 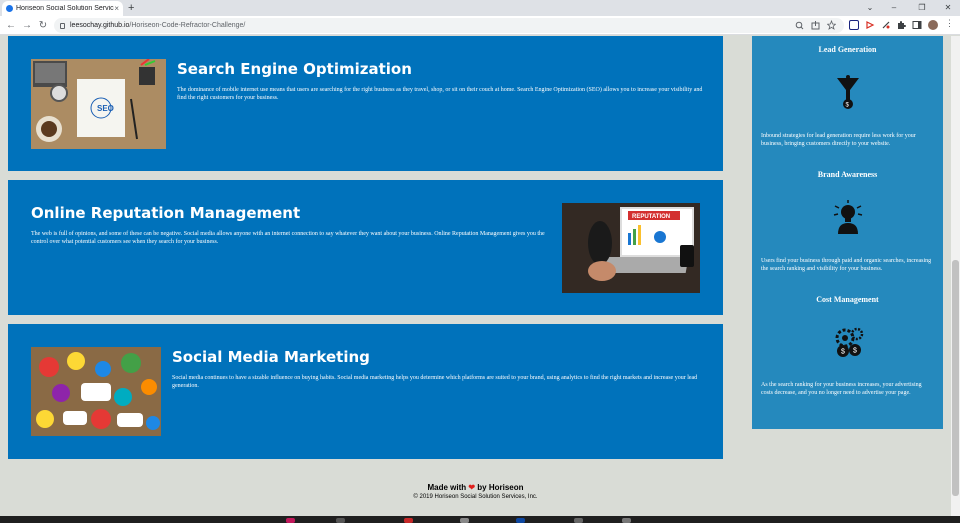 What do you see at coordinates (847, 49) in the screenshot?
I see `lead-generation-heading: Lead Generation` at bounding box center [847, 49].